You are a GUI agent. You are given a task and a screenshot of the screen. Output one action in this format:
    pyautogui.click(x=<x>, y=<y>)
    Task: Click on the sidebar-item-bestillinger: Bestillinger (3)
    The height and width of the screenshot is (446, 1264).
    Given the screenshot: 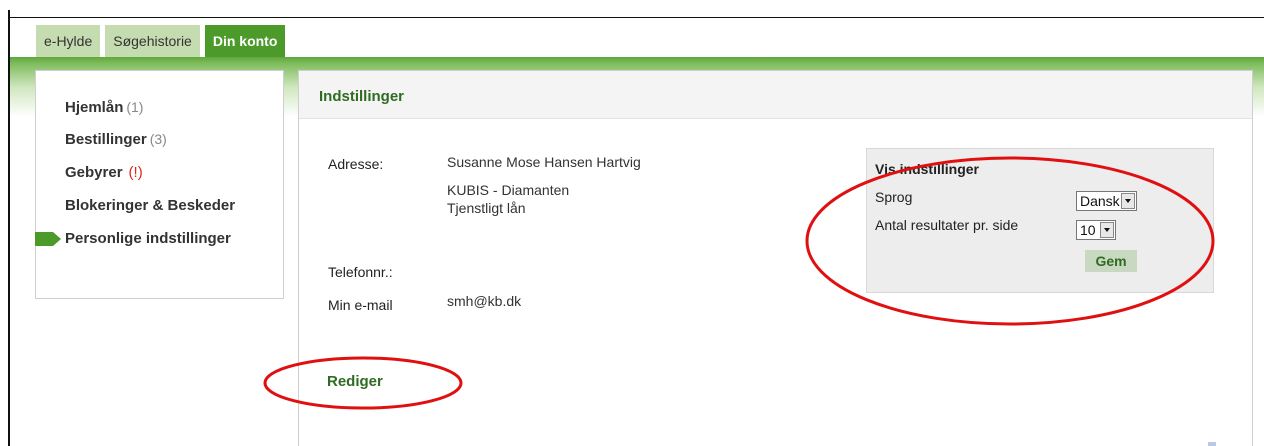 What is the action you would take?
    pyautogui.click(x=116, y=139)
    